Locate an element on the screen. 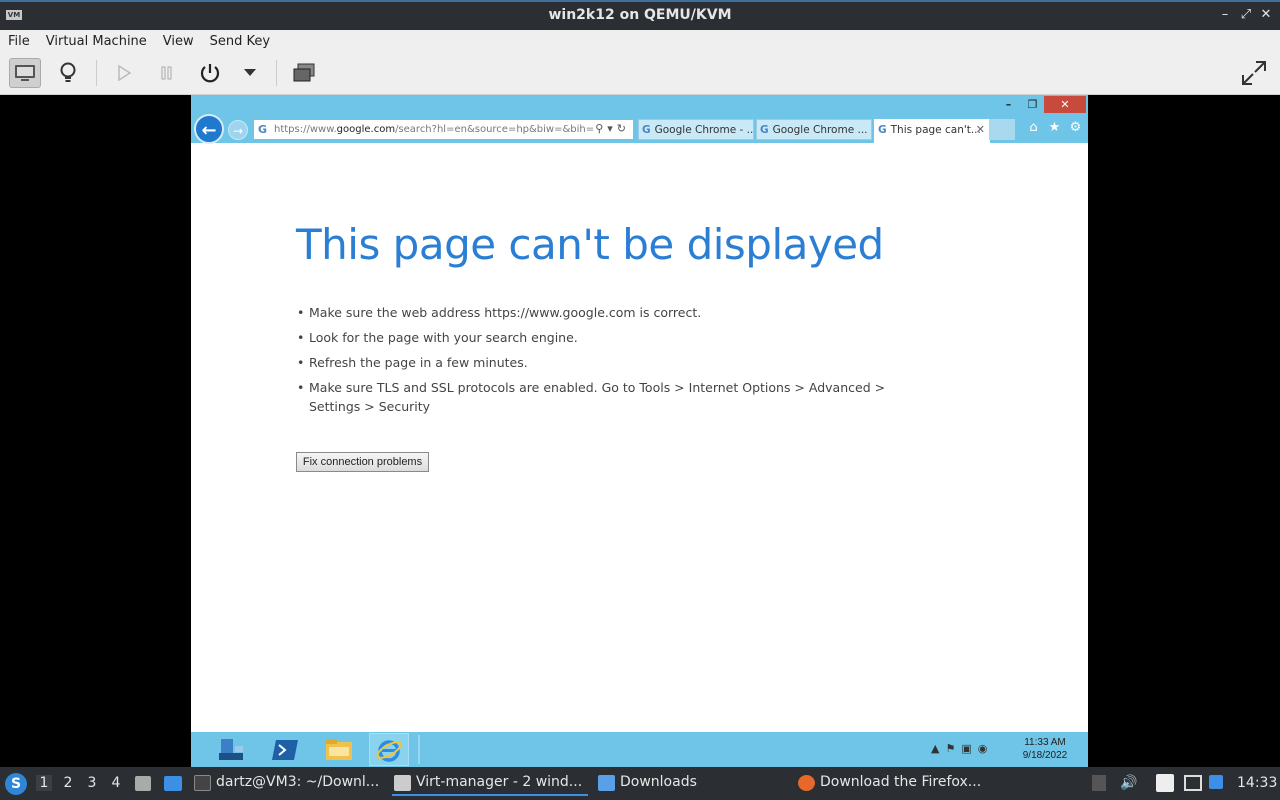 The image size is (1280, 800). home-icon: ⌂ is located at coordinates (1033, 127).